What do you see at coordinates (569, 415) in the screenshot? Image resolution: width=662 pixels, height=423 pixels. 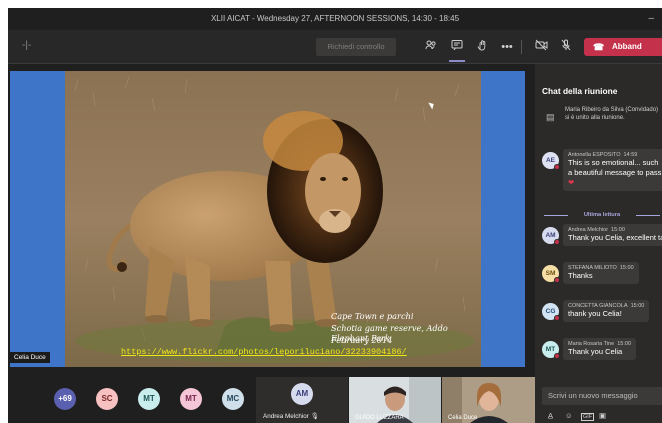 I see `emoji-icon: ☺` at bounding box center [569, 415].